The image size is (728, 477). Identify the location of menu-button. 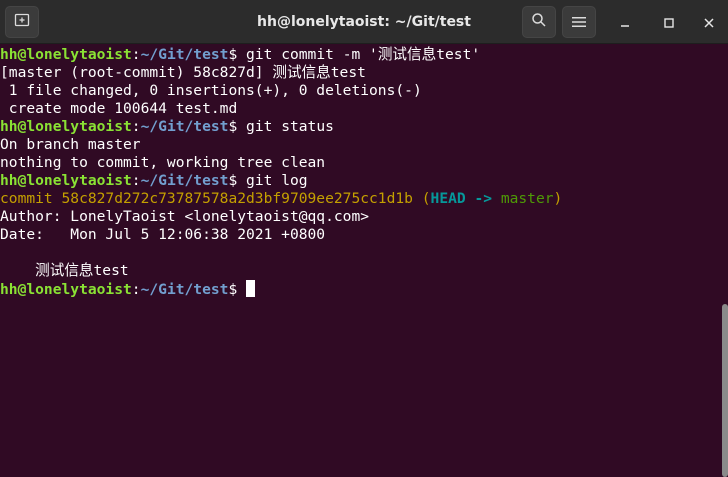
(579, 22).